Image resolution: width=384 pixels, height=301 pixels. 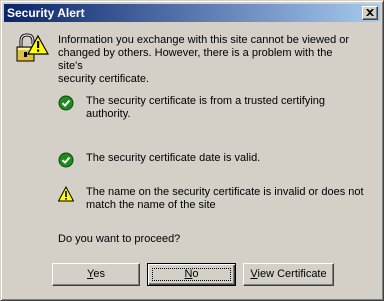 I want to click on title-bar: Security Alert, so click(x=192, y=13).